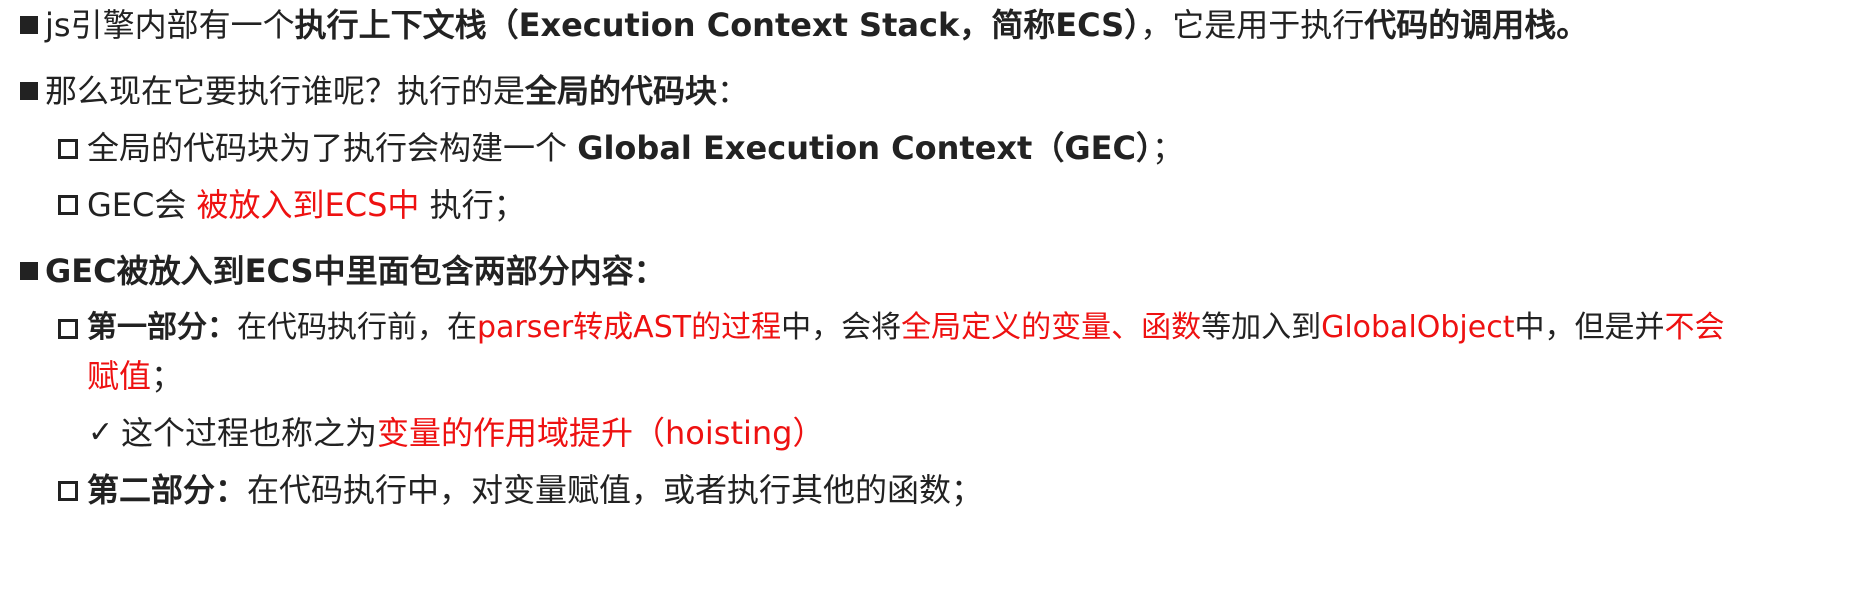 The height and width of the screenshot is (616, 1852). What do you see at coordinates (601, 433) in the screenshot?
I see `text-segment-red: 变量的作用域提升（hoisting）` at bounding box center [601, 433].